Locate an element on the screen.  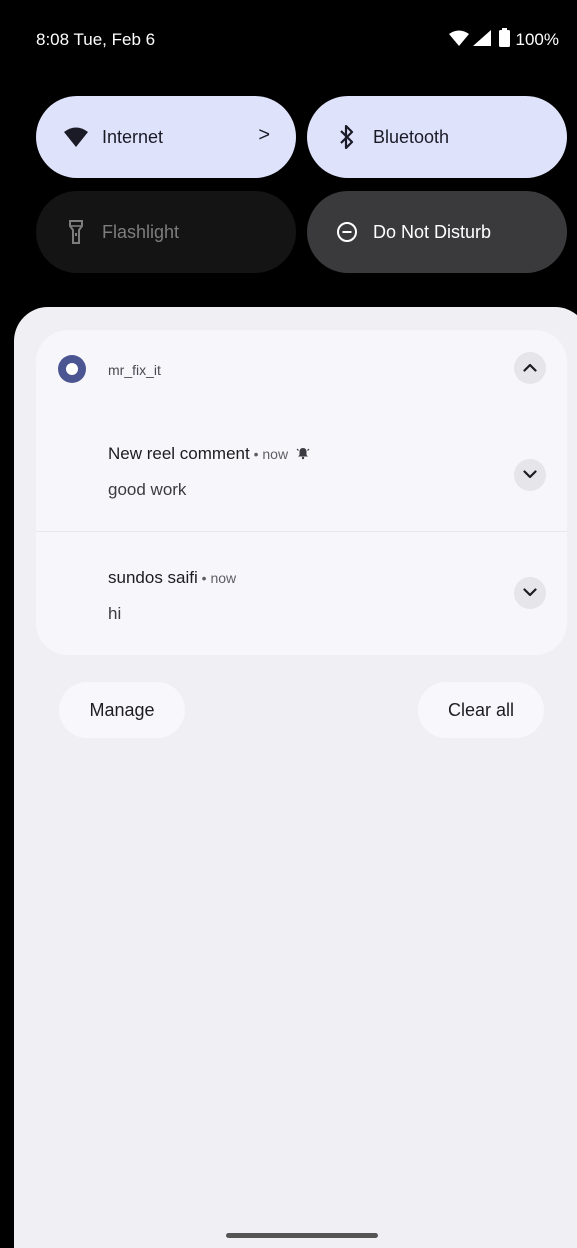
collapse-group-button is located at coordinates (530, 368).